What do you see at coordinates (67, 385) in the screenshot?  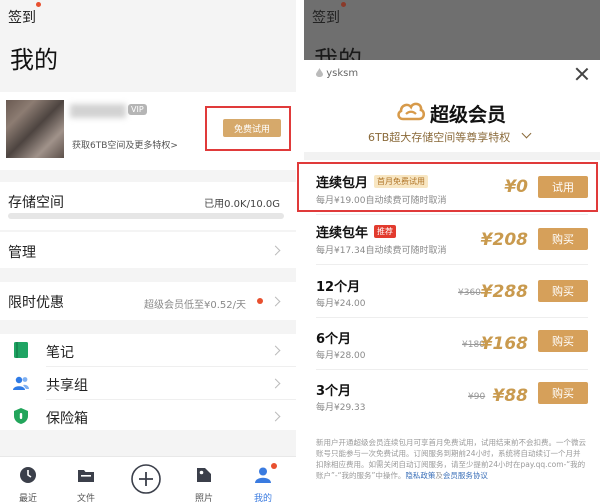 I see `feature-share-group-label: 共享组` at bounding box center [67, 385].